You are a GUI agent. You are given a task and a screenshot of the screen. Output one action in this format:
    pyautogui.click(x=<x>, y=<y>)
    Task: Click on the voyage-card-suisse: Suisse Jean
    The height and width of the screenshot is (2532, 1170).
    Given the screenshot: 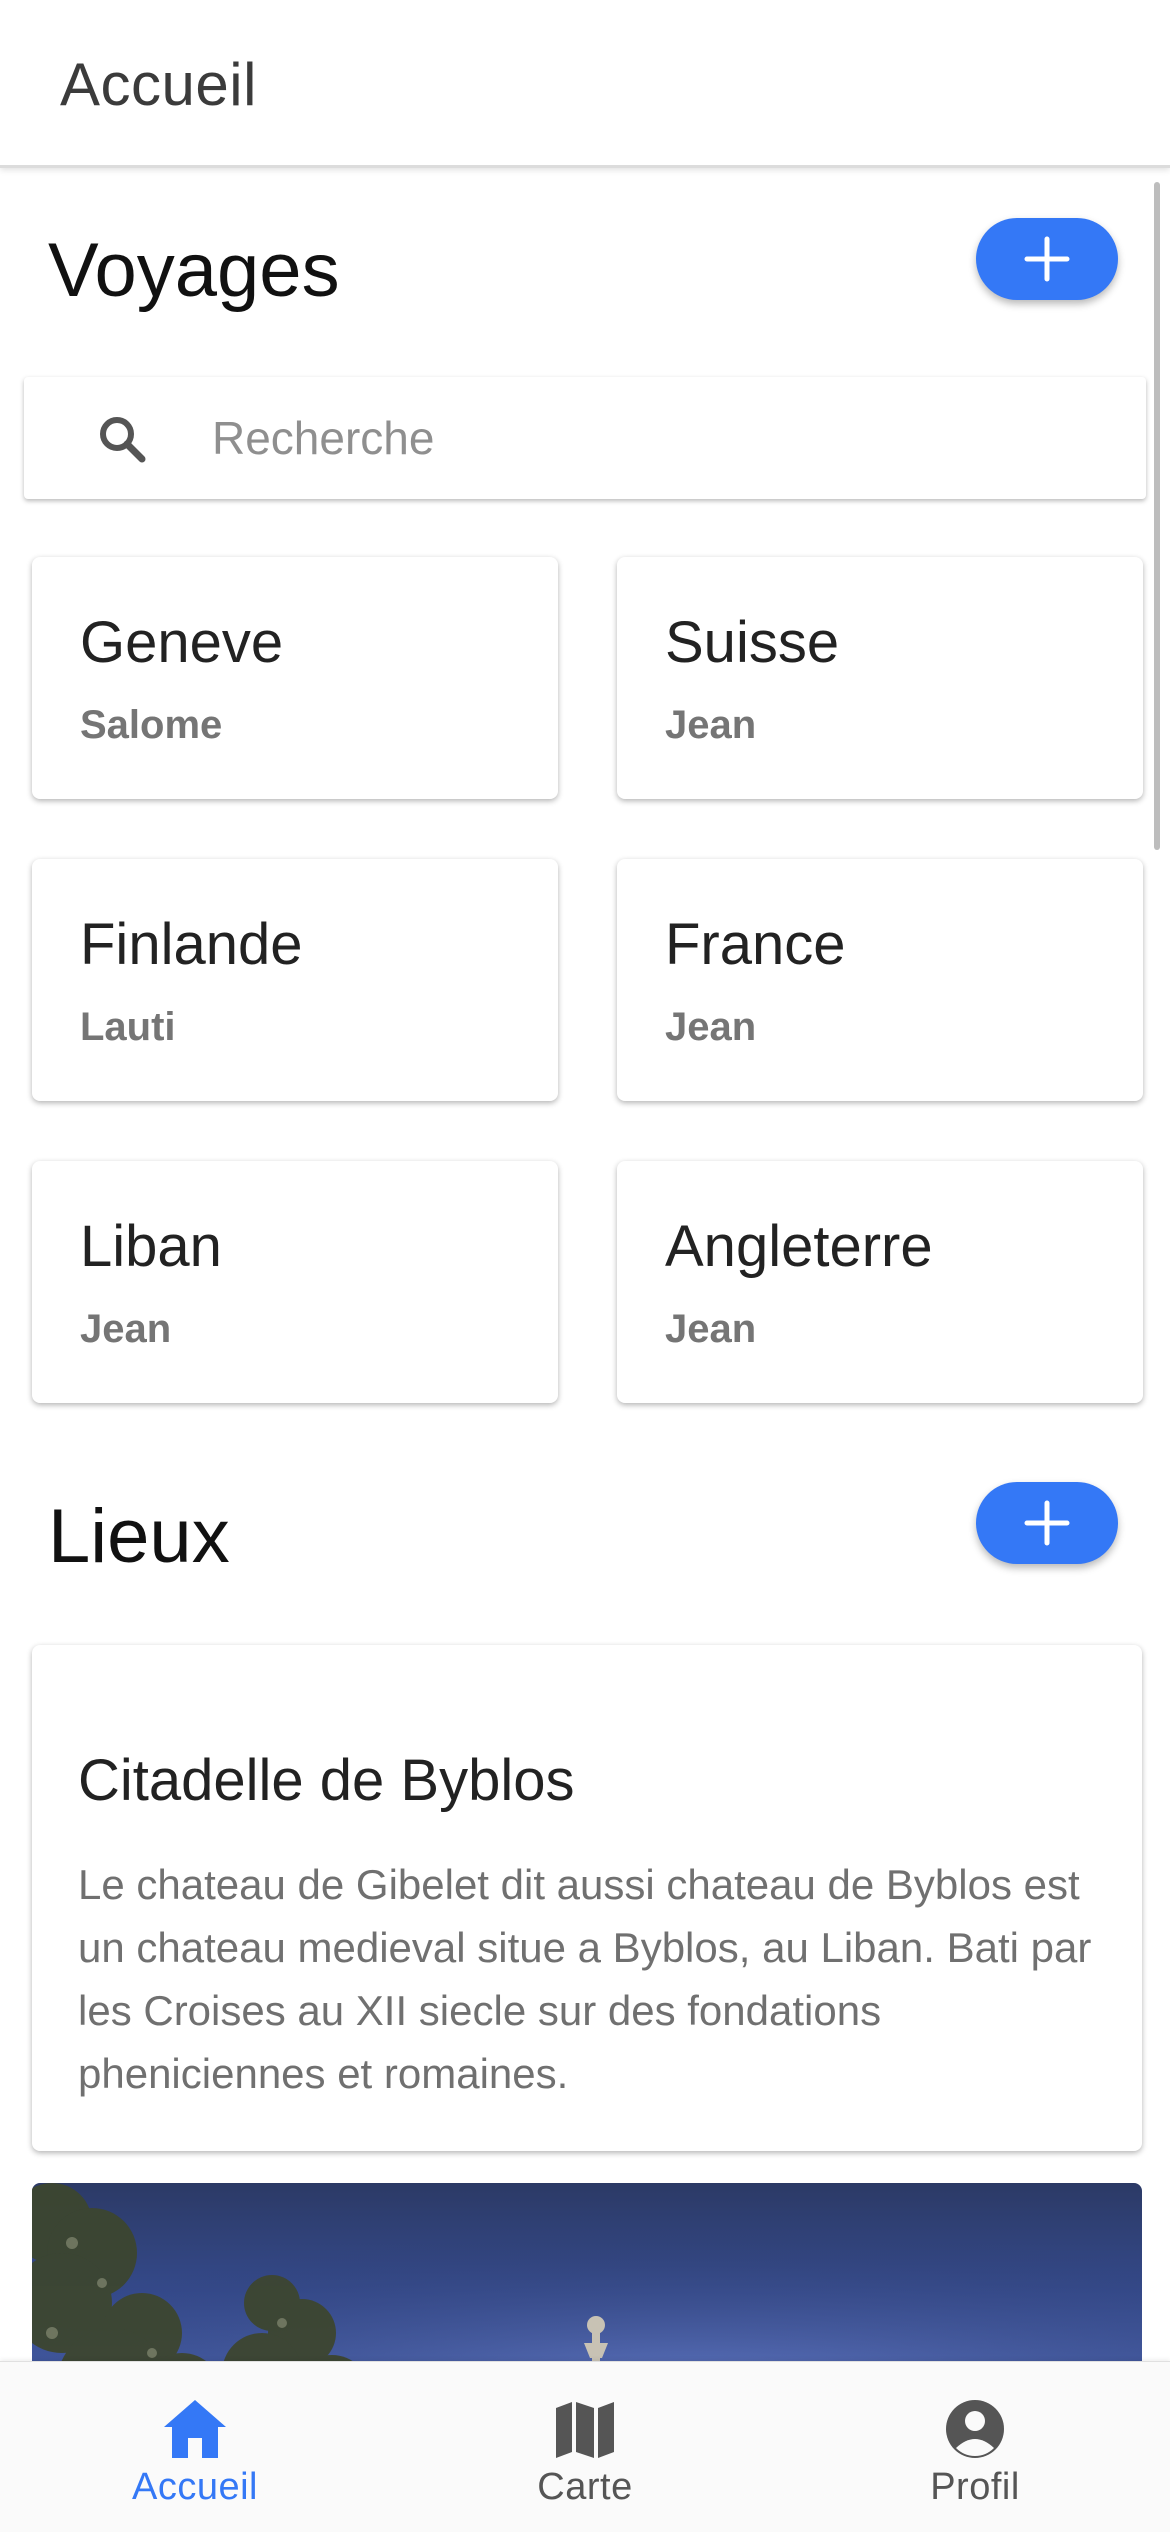 What is the action you would take?
    pyautogui.click(x=880, y=678)
    